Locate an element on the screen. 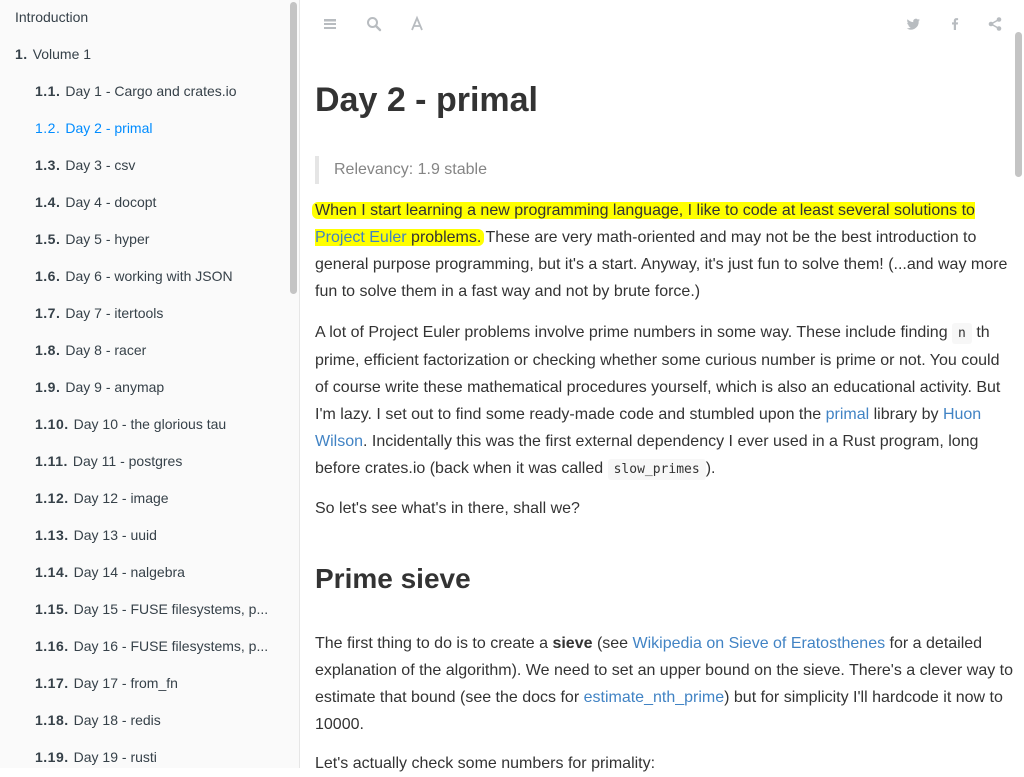  sidebar-item-number: 1.14. is located at coordinates (52, 572).